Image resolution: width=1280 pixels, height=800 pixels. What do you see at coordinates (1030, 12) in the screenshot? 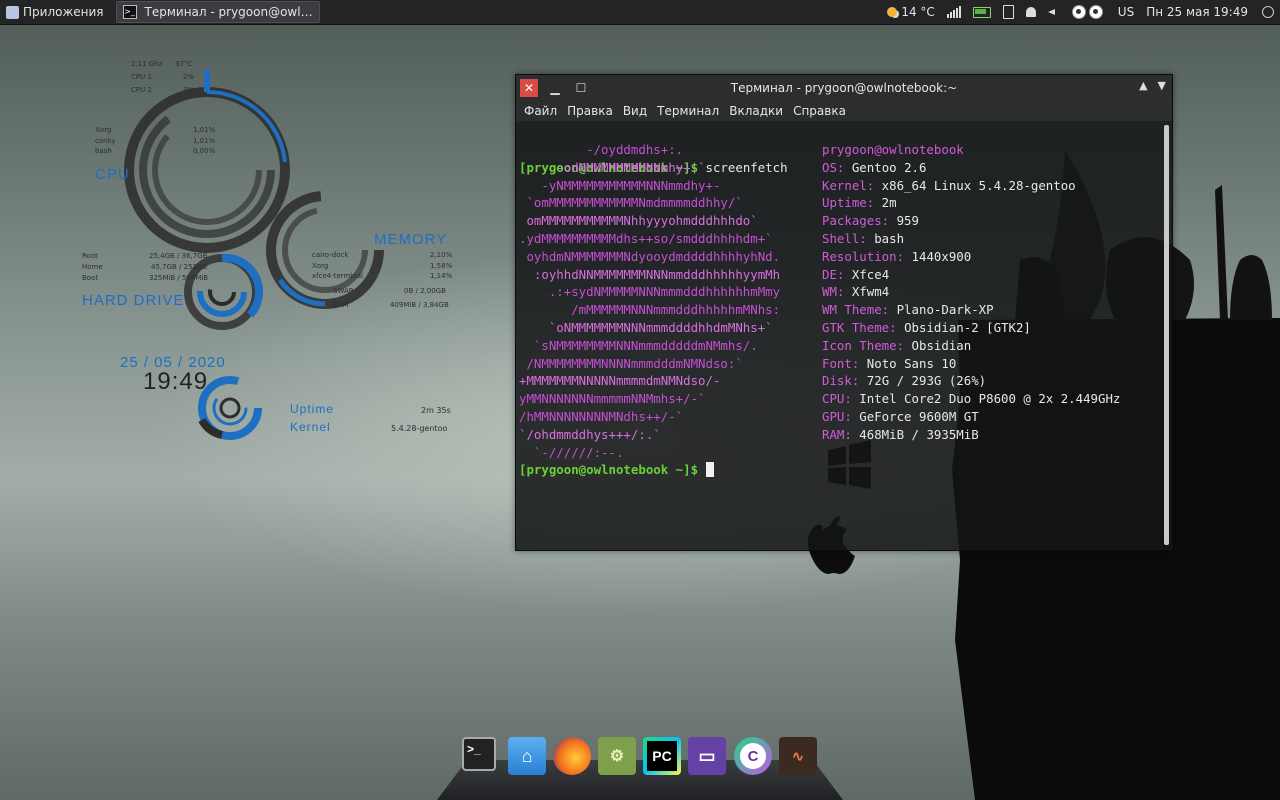
I see `notification-bell-icon` at bounding box center [1030, 12].